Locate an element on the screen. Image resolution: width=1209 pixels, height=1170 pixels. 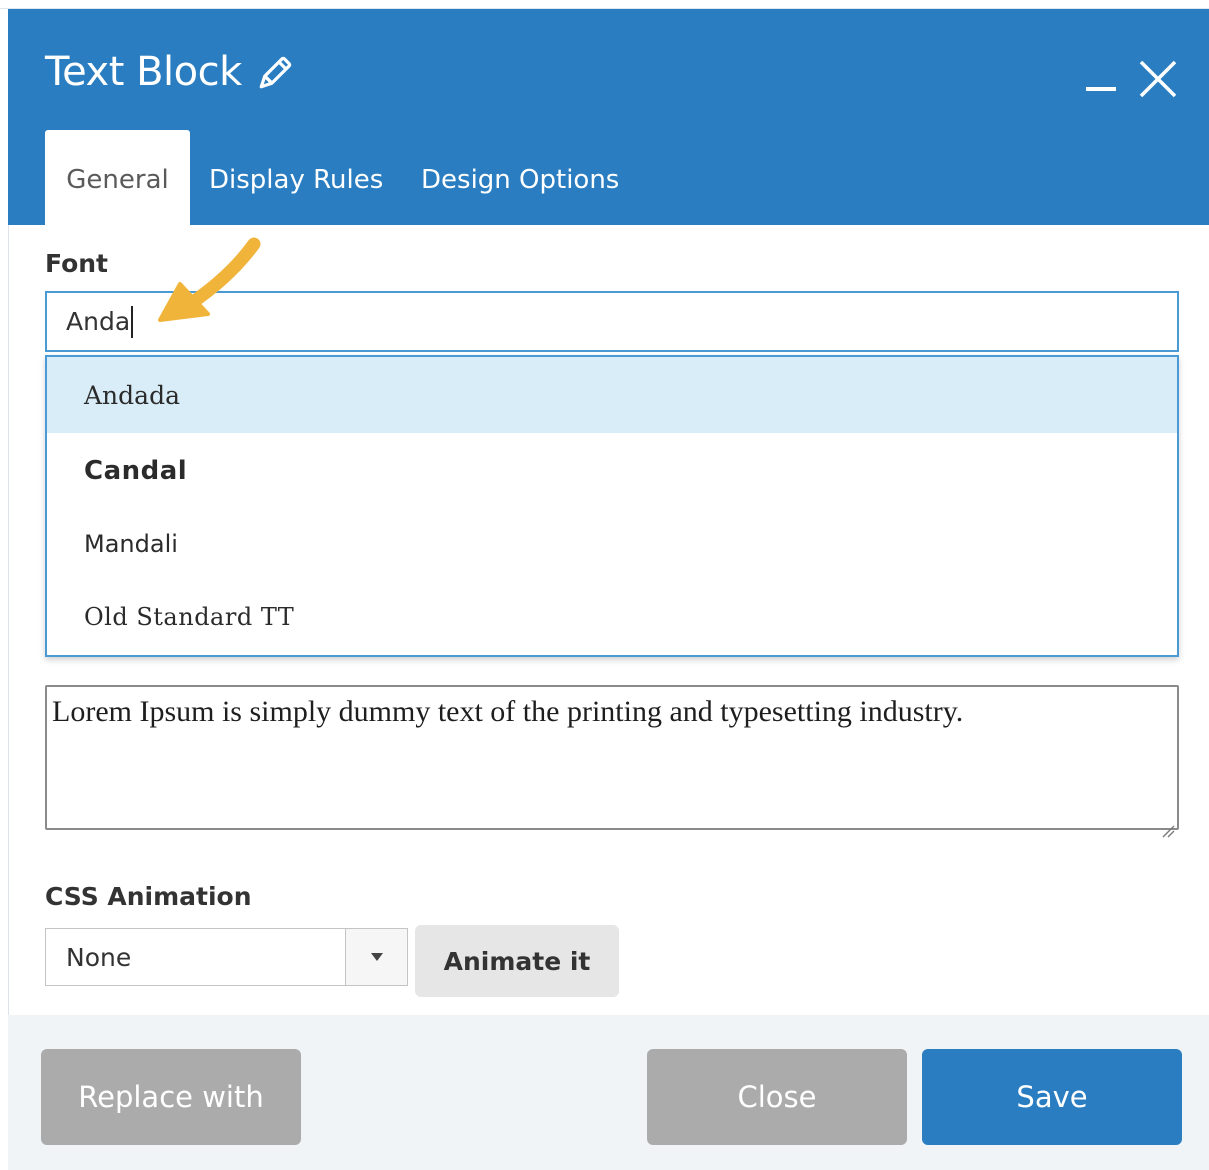
css-animation-label: CSS Animation is located at coordinates (148, 896).